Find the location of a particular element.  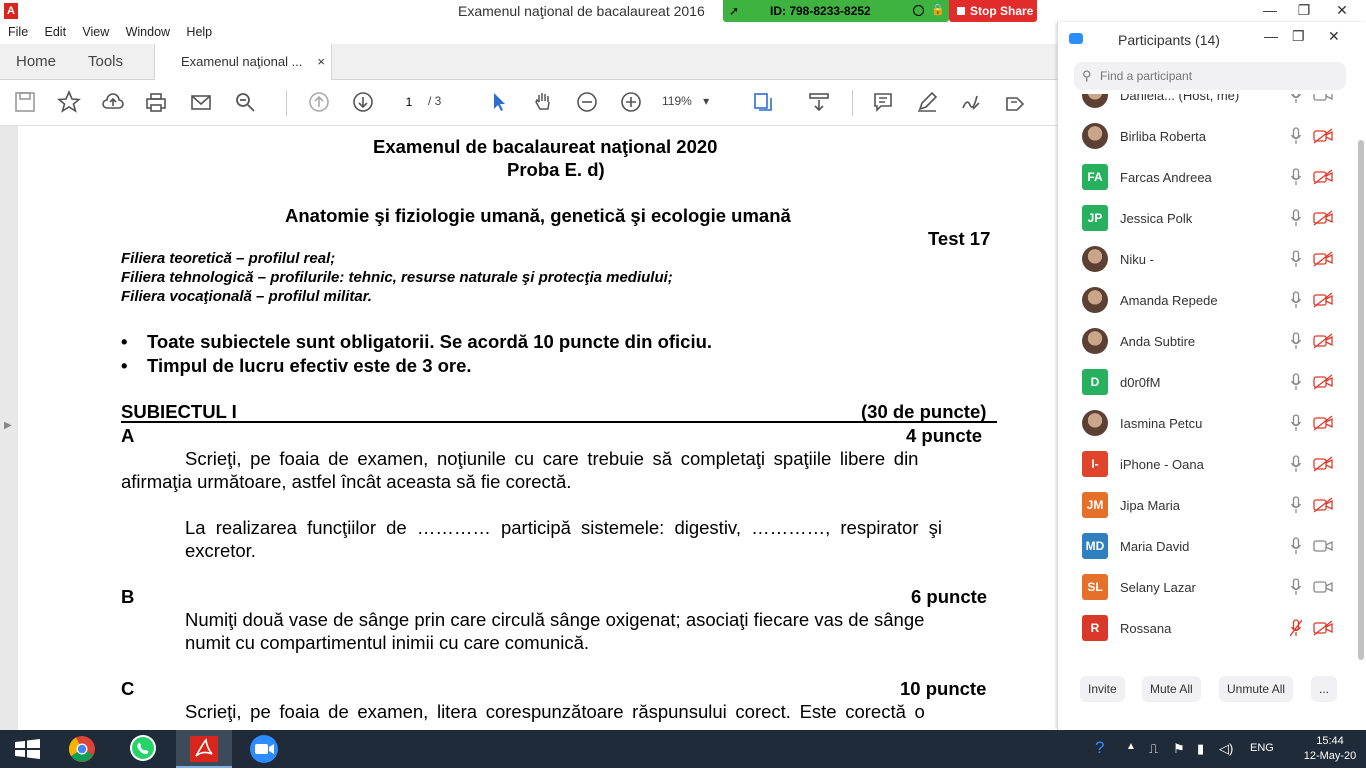

print-icon is located at coordinates (156, 103).